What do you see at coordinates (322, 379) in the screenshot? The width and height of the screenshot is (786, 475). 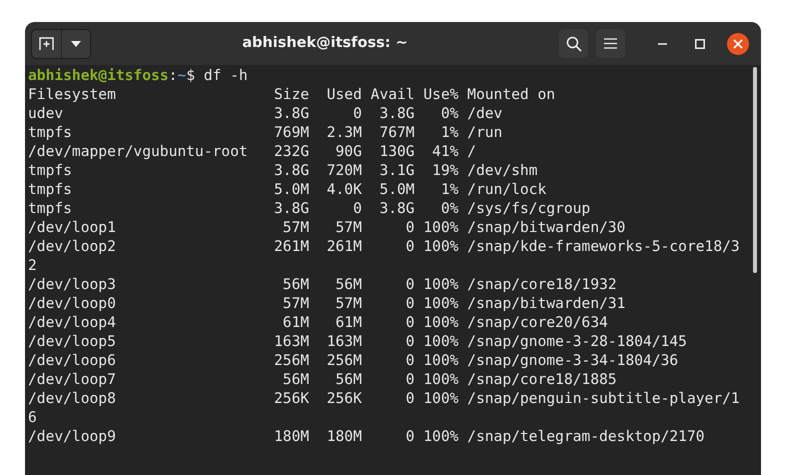 I see `output-line: /dev/loop7 56M 56M 0 100% /snap/core18/1885` at bounding box center [322, 379].